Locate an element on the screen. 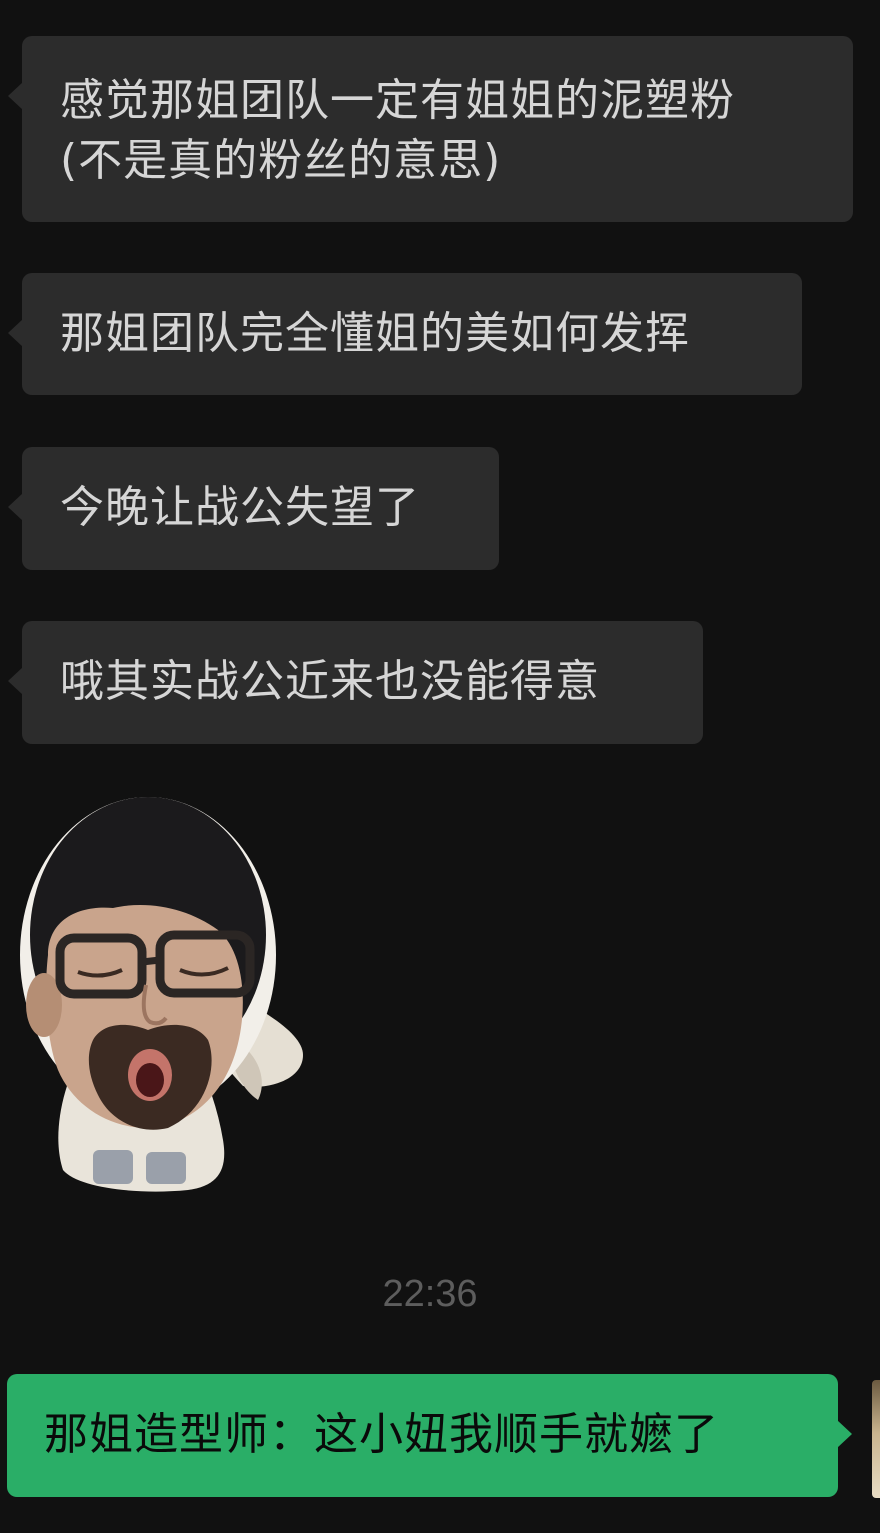  incoming-message-bubble: 哦其实战公近来也没能得意 is located at coordinates (355, 682).